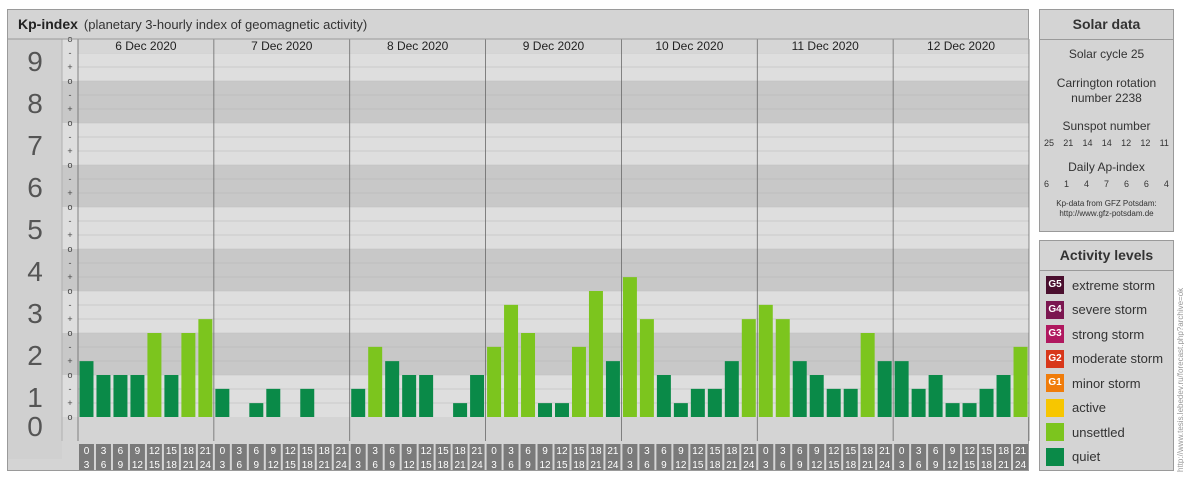 This screenshot has width=1184, height=480. I want to click on activity-level-swatch: G4, so click(1055, 309).